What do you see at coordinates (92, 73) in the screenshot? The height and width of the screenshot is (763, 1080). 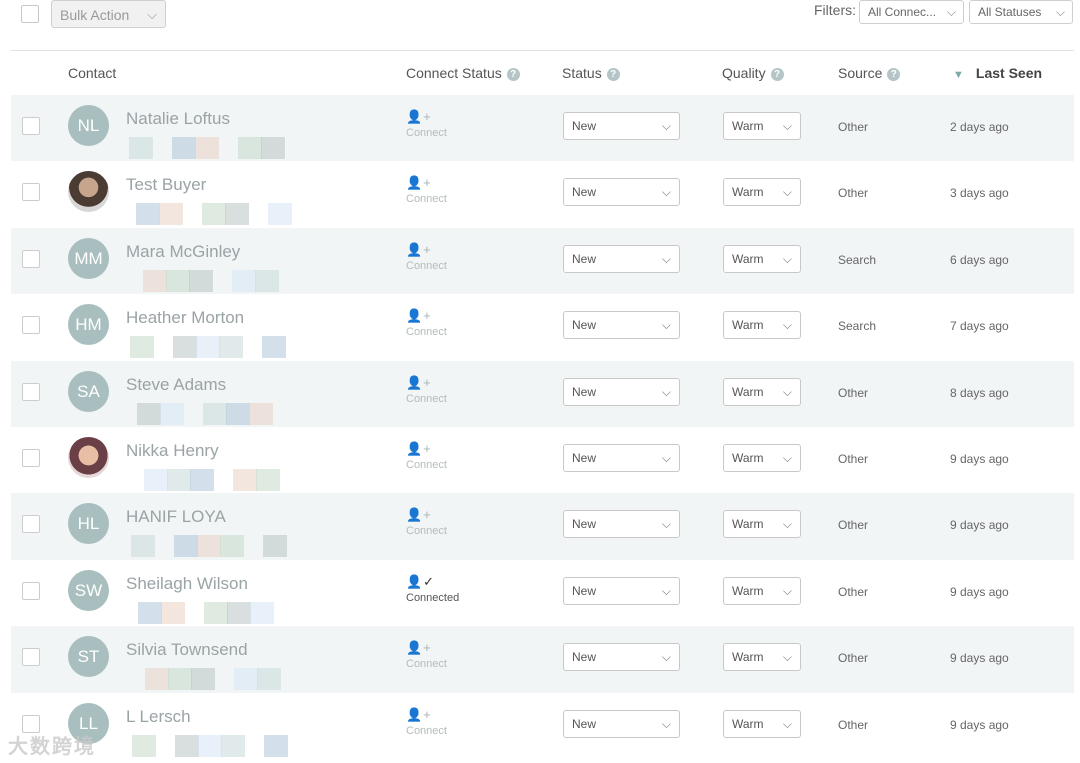 I see `column-header-contact: Contact` at bounding box center [92, 73].